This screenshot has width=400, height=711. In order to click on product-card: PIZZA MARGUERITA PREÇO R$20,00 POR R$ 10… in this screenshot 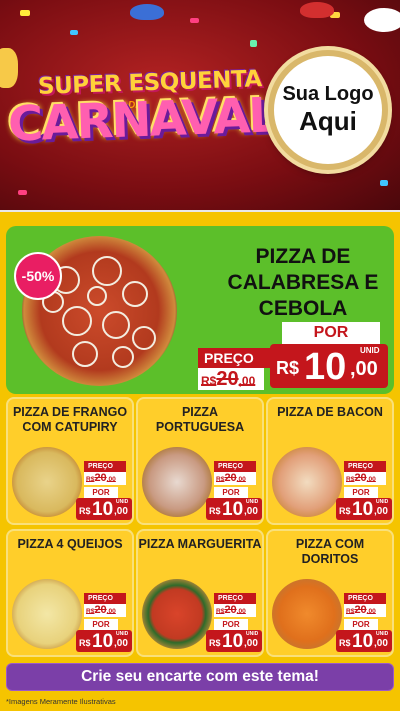, I will do `click(200, 593)`.